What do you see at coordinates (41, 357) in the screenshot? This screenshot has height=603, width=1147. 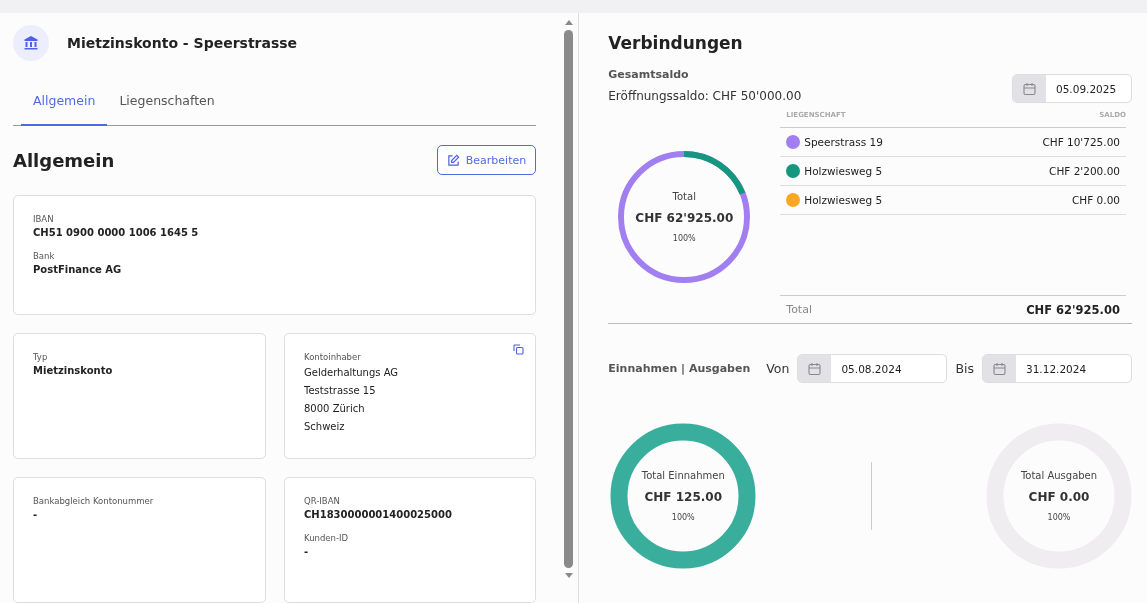 I see `field-label: Typ` at bounding box center [41, 357].